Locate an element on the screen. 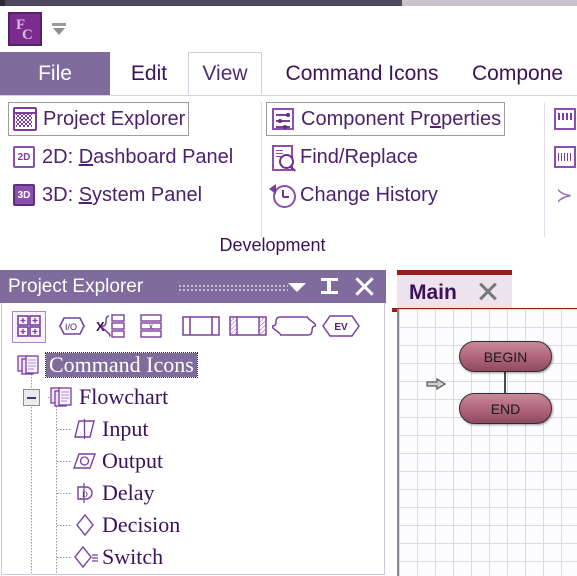  grid-panel-icon is located at coordinates (25, 119).